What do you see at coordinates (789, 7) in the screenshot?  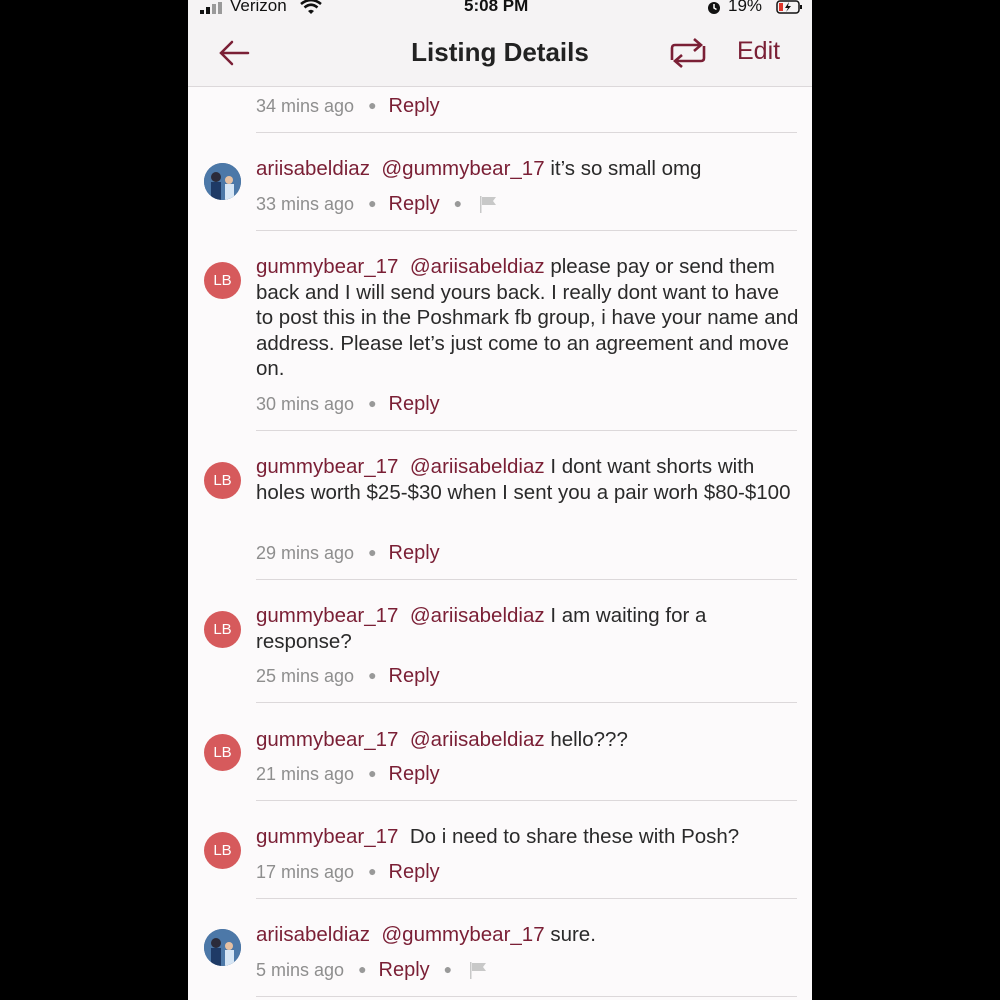 I see `battery-icon` at bounding box center [789, 7].